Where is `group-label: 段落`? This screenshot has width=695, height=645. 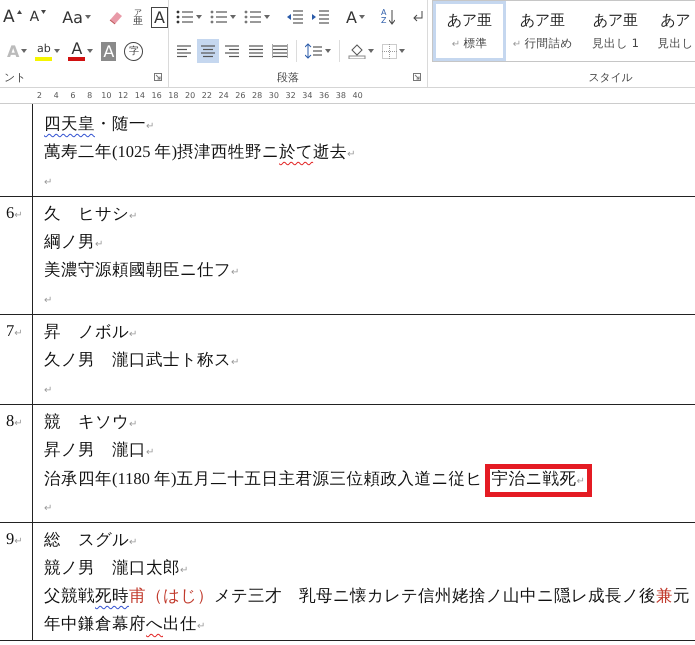
group-label: 段落 is located at coordinates (288, 78).